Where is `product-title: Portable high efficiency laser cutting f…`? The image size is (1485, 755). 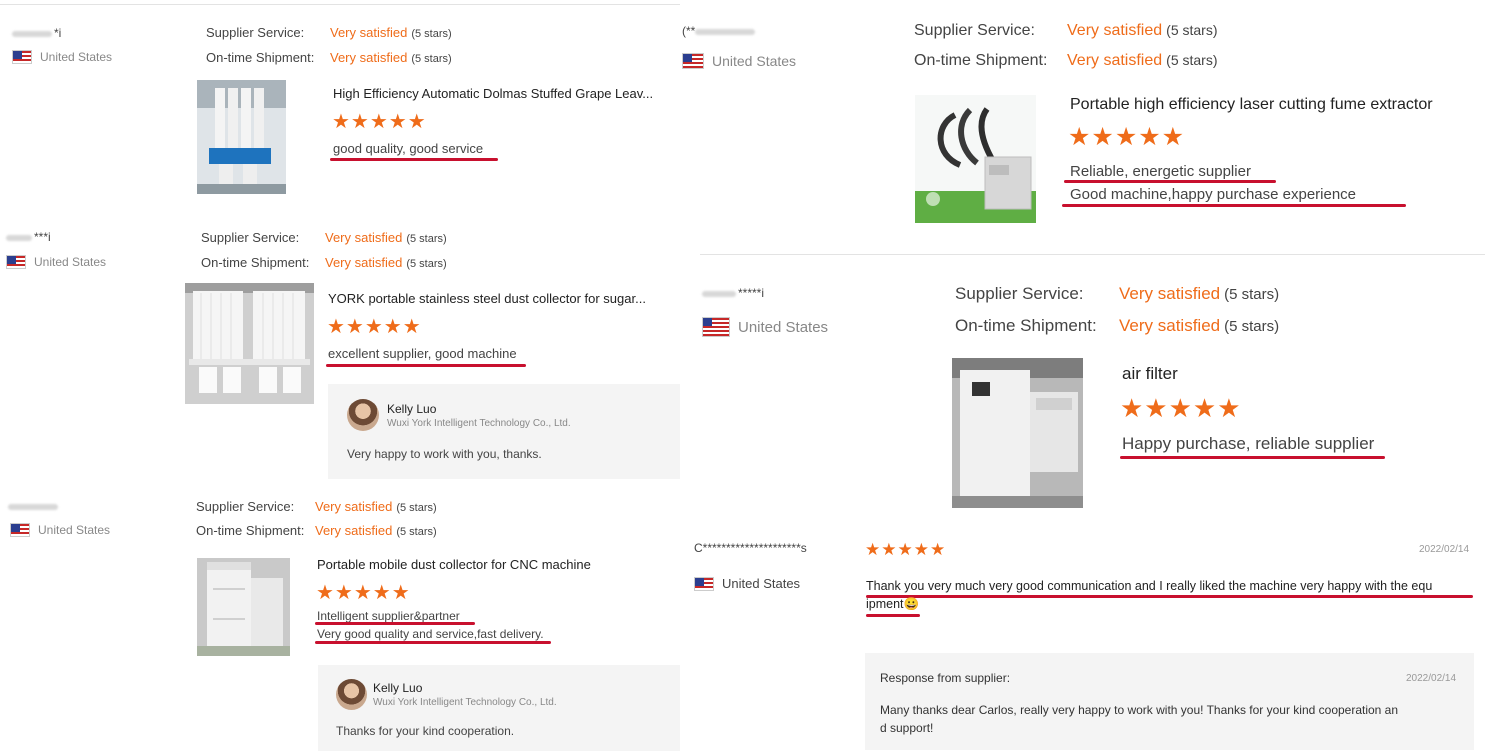
product-title: Portable high efficiency laser cutting f… is located at coordinates (1270, 105).